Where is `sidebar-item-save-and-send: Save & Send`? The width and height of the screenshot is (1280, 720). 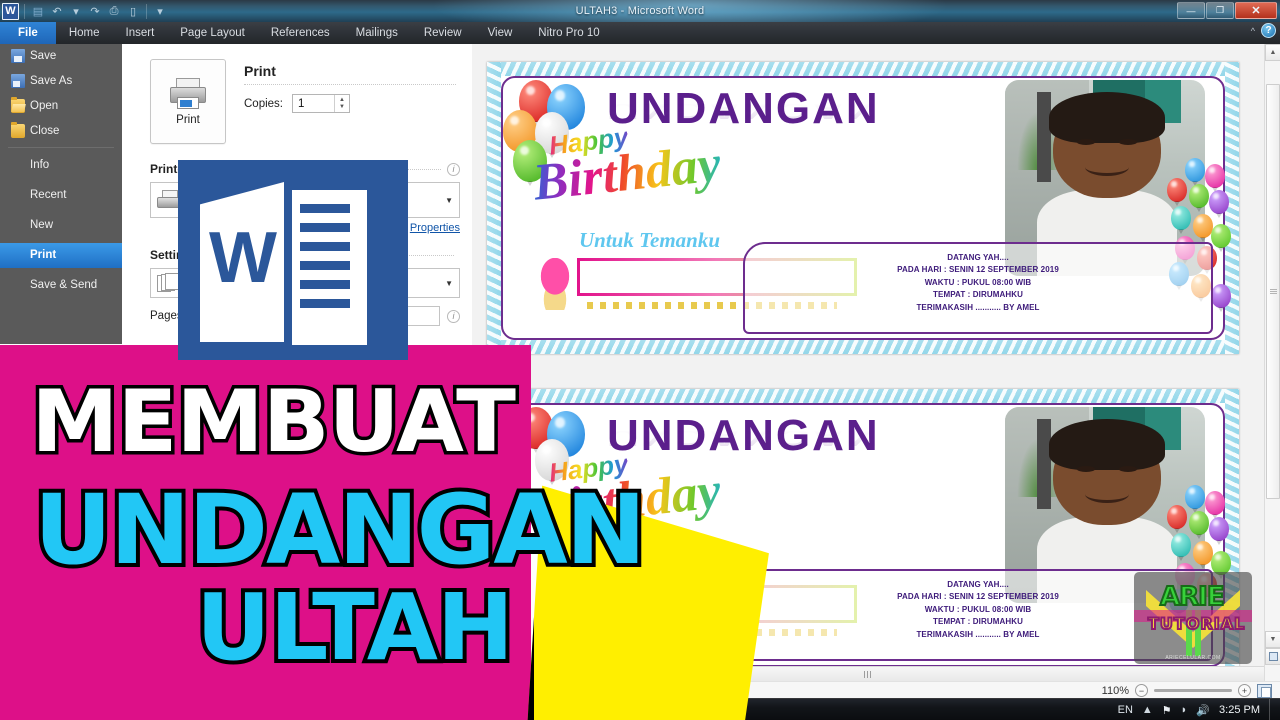 sidebar-item-save-and-send: Save & Send is located at coordinates (61, 285).